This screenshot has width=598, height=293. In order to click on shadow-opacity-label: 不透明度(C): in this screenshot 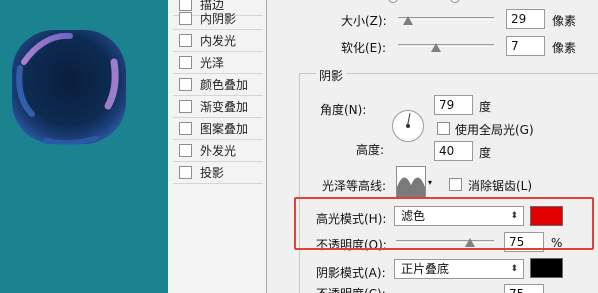, I will do `click(351, 289)`.